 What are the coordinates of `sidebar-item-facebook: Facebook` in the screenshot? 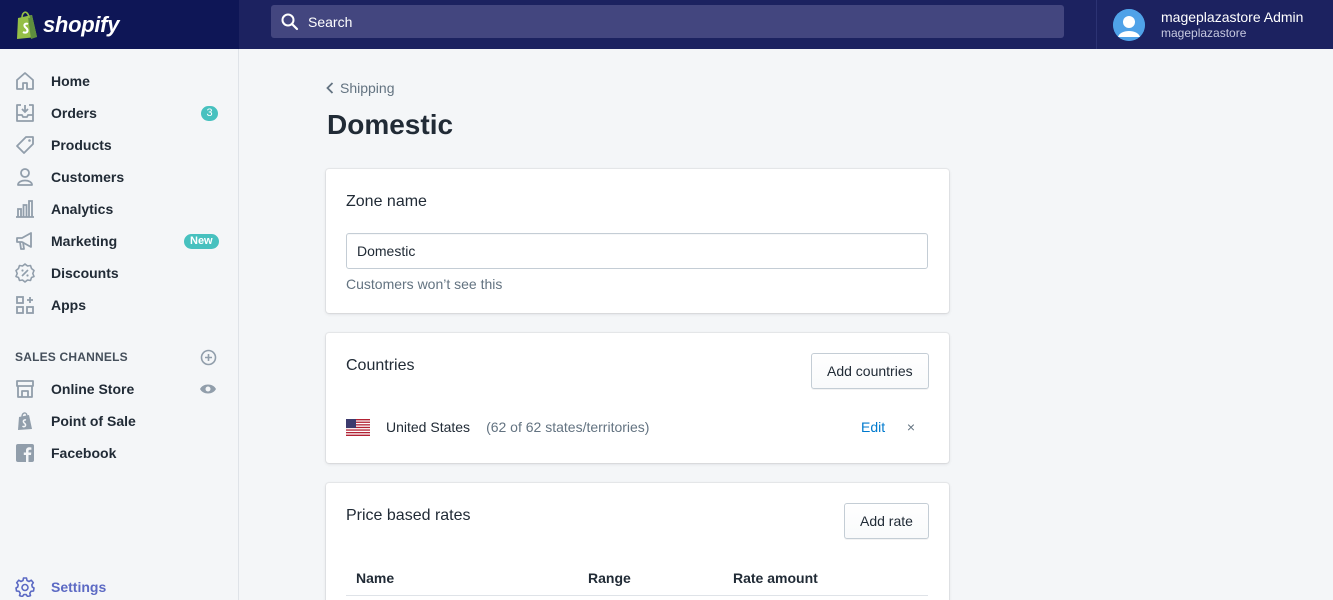 It's located at (119, 453).